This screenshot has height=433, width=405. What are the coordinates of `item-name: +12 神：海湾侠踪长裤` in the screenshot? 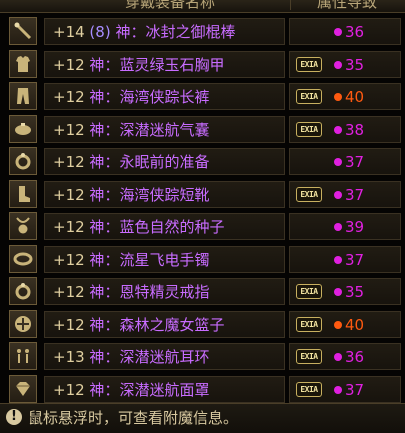 It's located at (131, 97).